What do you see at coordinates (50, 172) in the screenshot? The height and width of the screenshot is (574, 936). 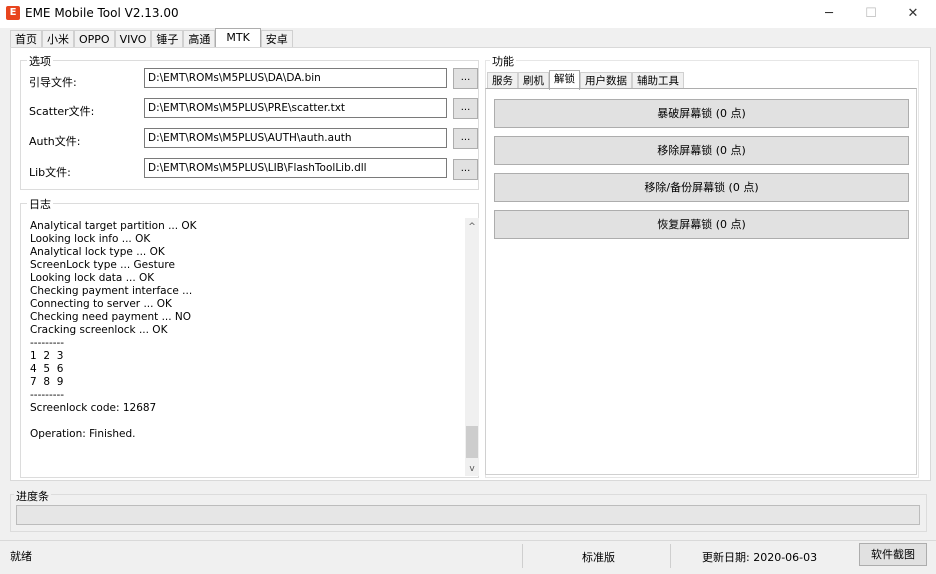 I see `lib-file-label: Lib文件:` at bounding box center [50, 172].